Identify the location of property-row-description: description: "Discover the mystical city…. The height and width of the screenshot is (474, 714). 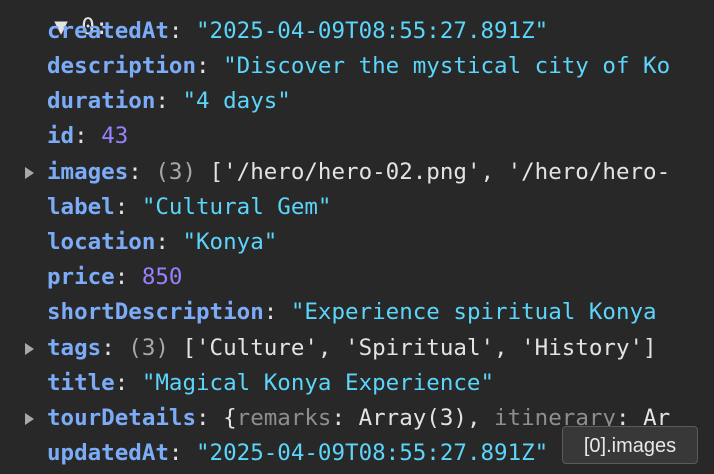
(359, 66).